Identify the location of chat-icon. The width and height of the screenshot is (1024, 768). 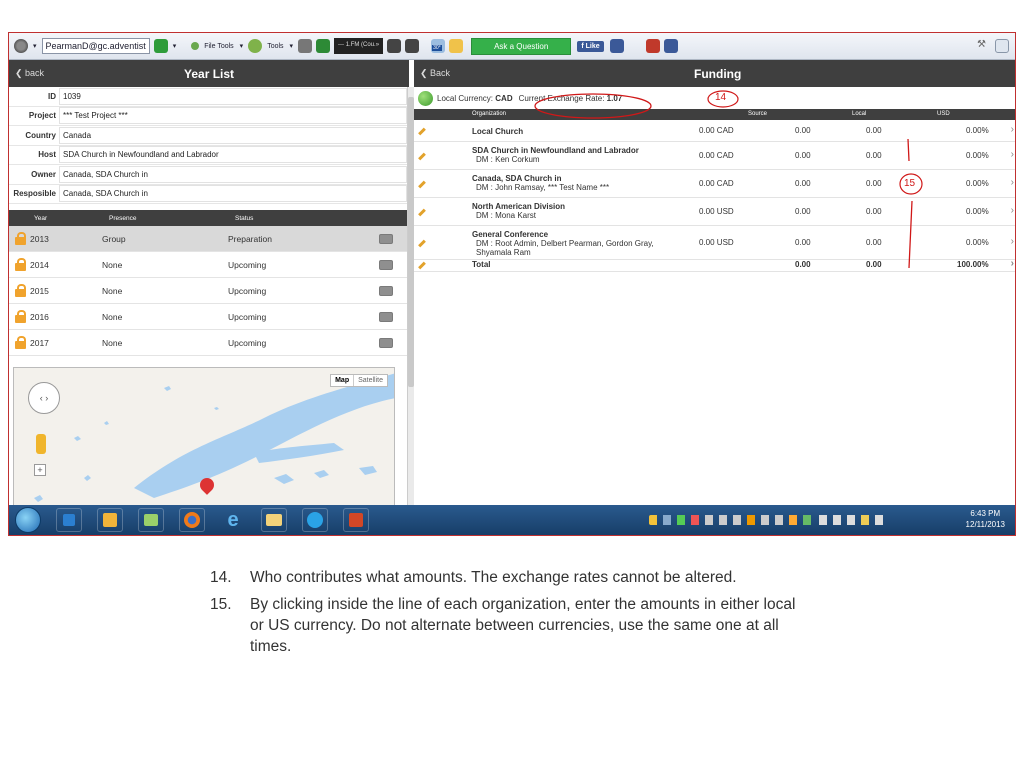
(456, 46).